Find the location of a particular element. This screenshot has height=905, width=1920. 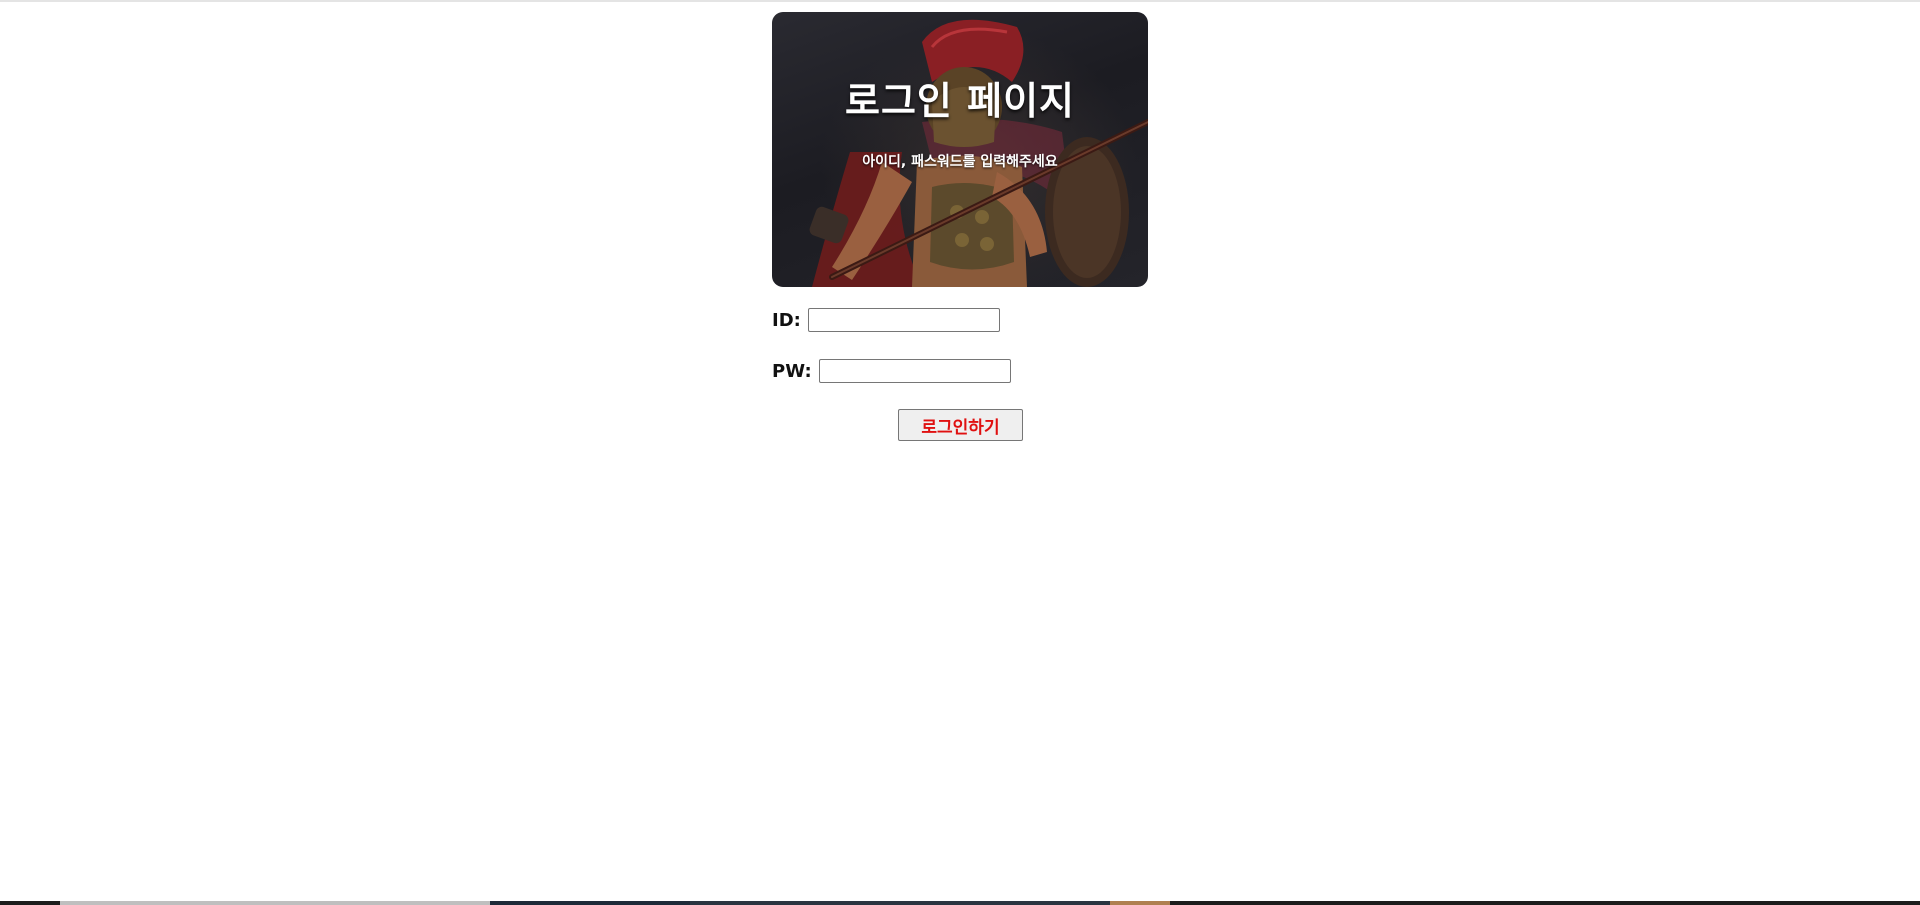

page-title: 로그인 페이지 is located at coordinates (960, 101).